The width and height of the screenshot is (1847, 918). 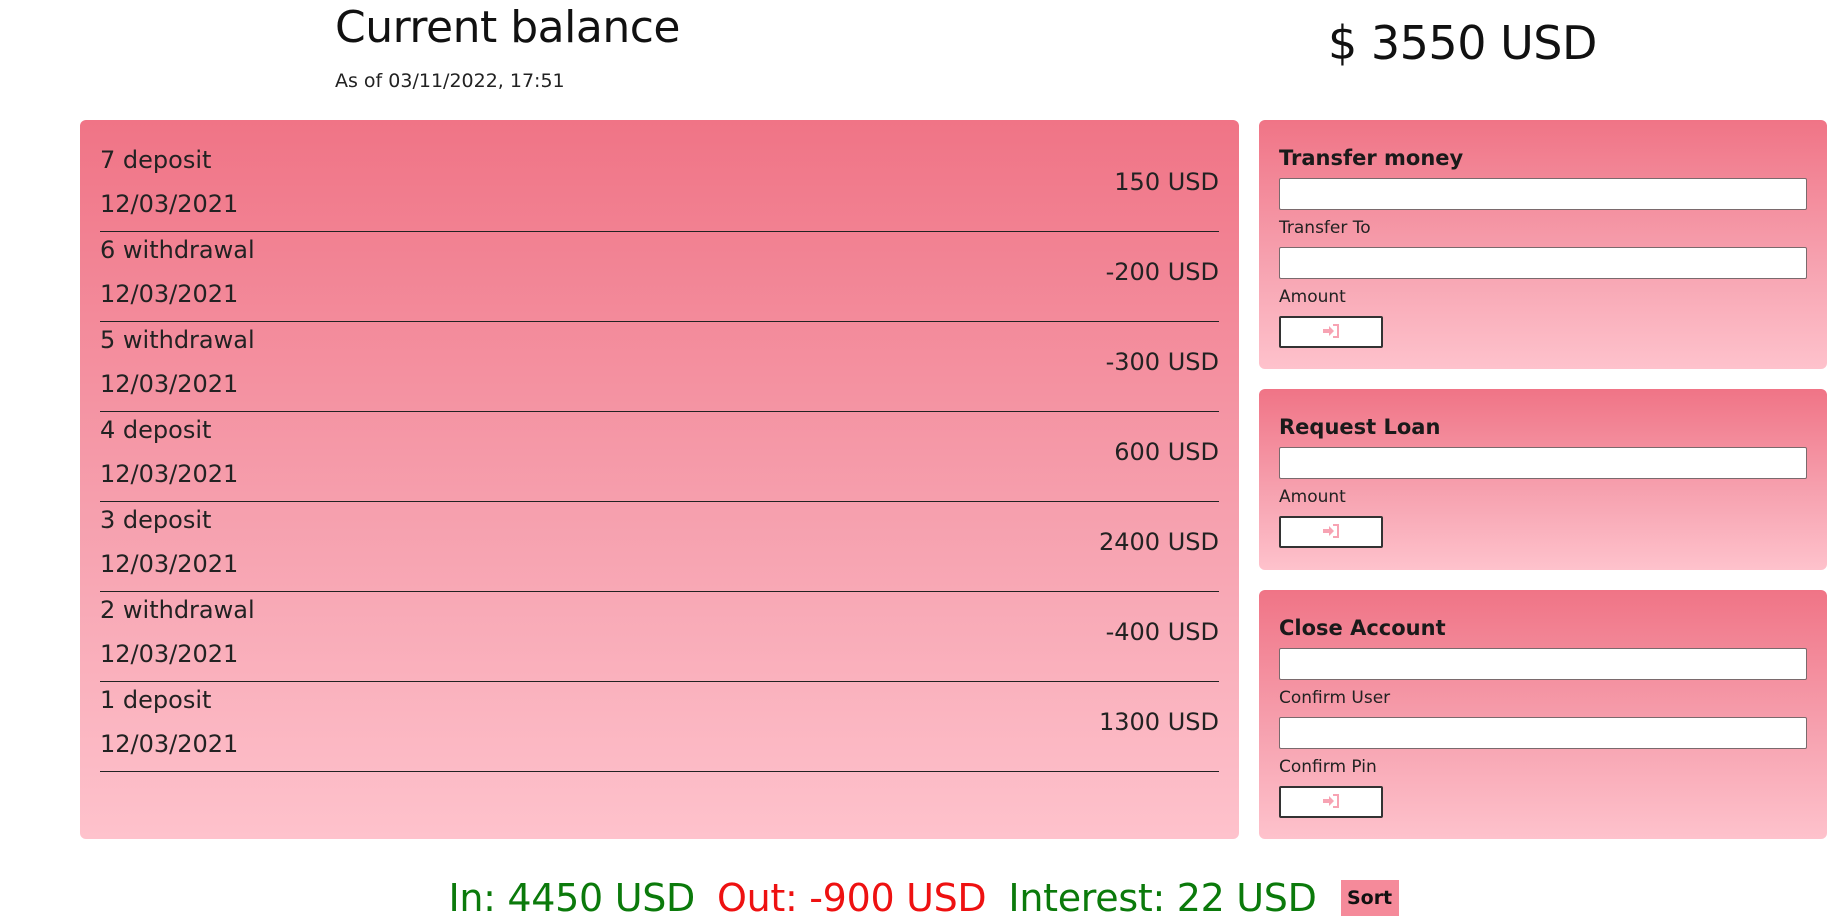 What do you see at coordinates (1543, 263) in the screenshot?
I see `transfer-amount-input` at bounding box center [1543, 263].